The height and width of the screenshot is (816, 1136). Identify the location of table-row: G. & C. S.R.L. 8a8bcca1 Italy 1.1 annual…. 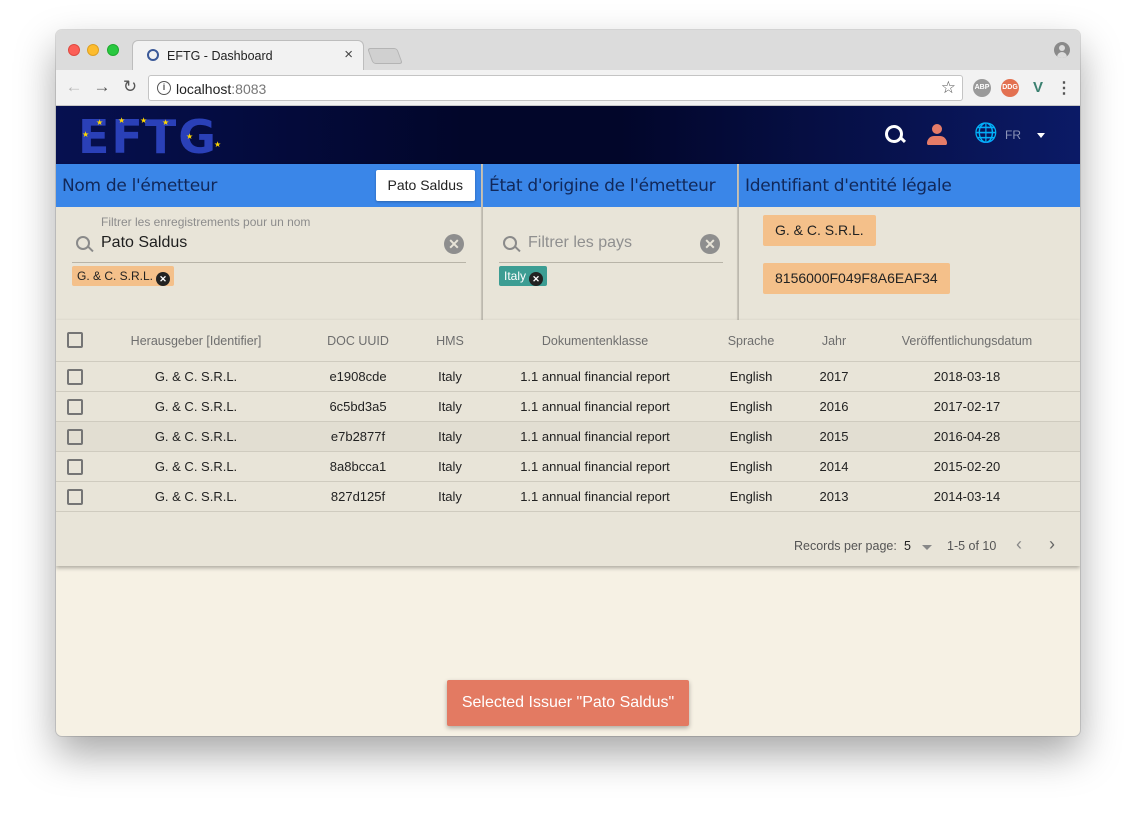
(568, 467).